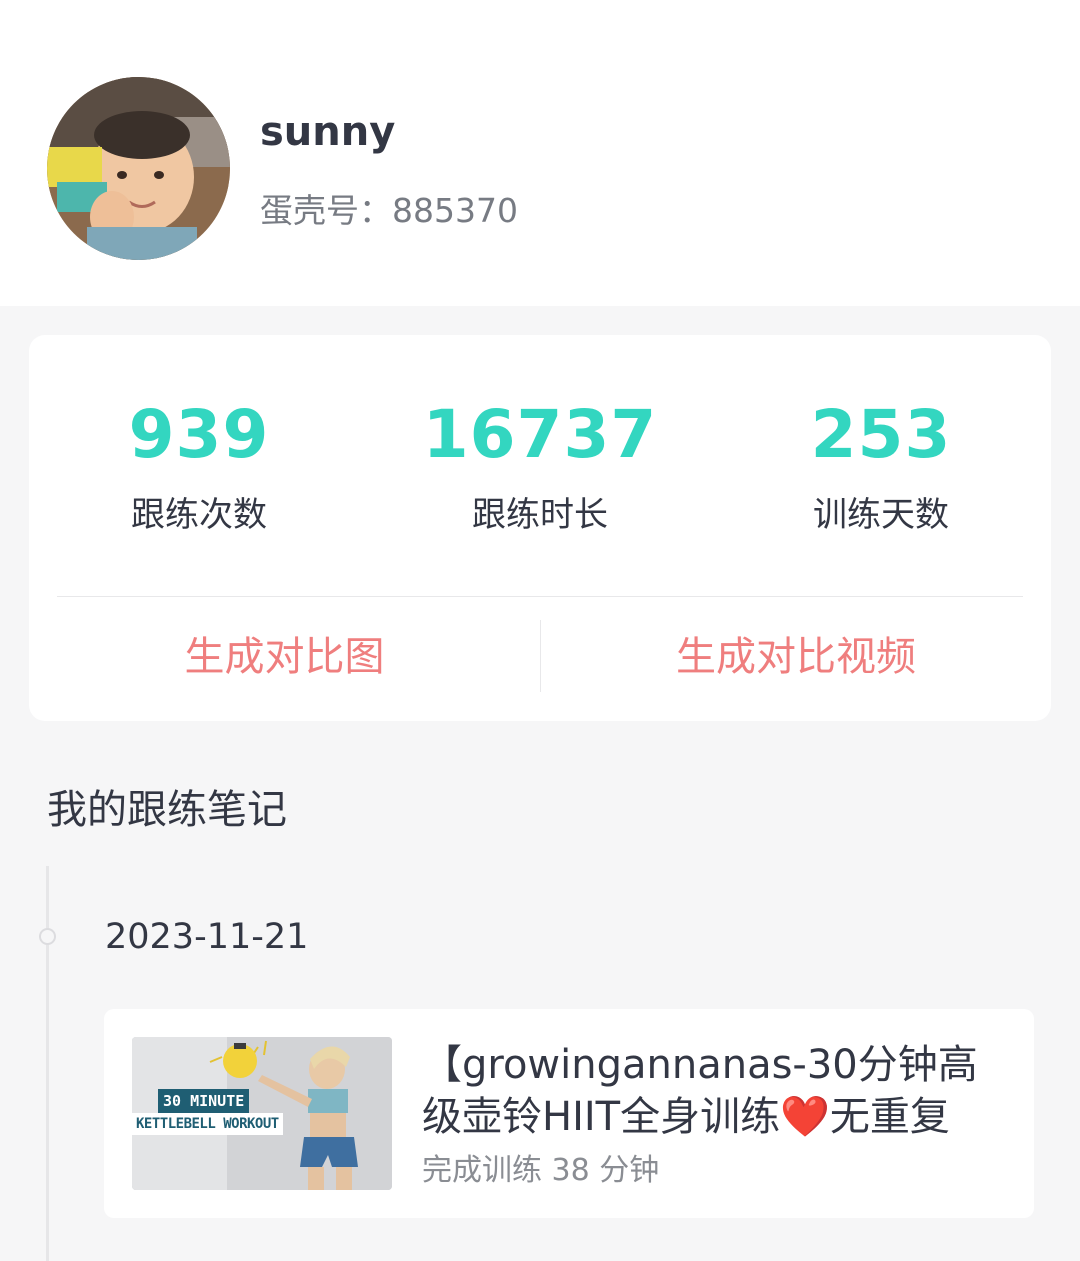 Image resolution: width=1080 pixels, height=1261 pixels. I want to click on stat-label: 跟练时长, so click(540, 515).